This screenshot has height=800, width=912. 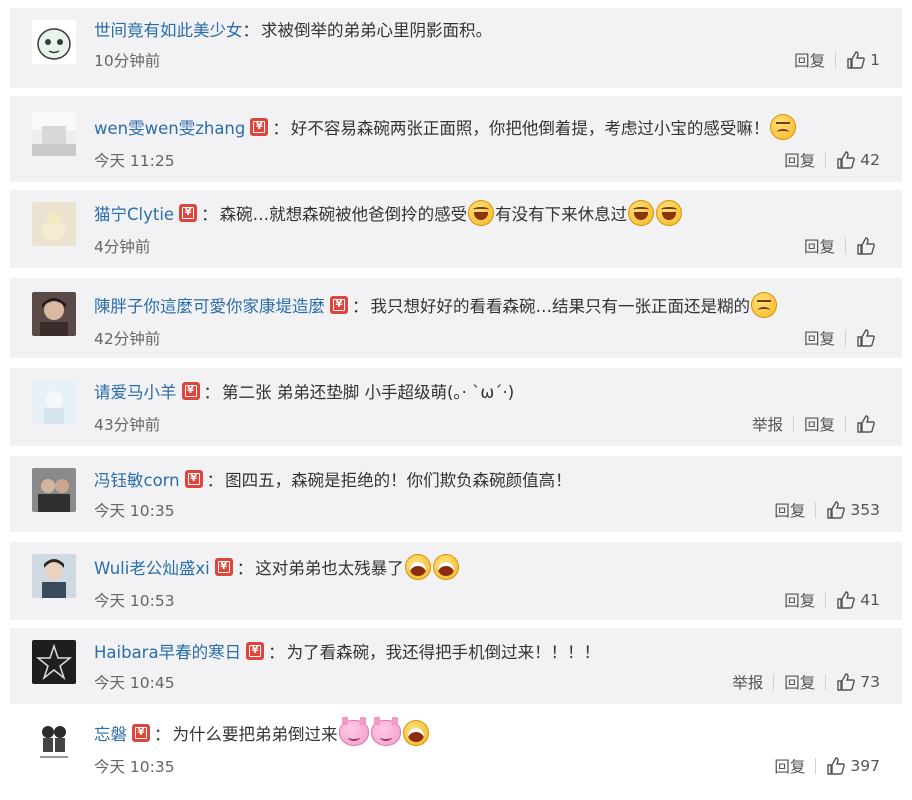 What do you see at coordinates (127, 339) in the screenshot?
I see `timestamp: 42分钟前` at bounding box center [127, 339].